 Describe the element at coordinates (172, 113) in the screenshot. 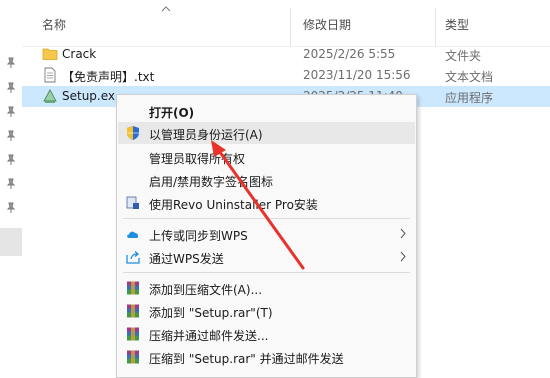

I see `menu-item-label: 打开(O)` at that location.